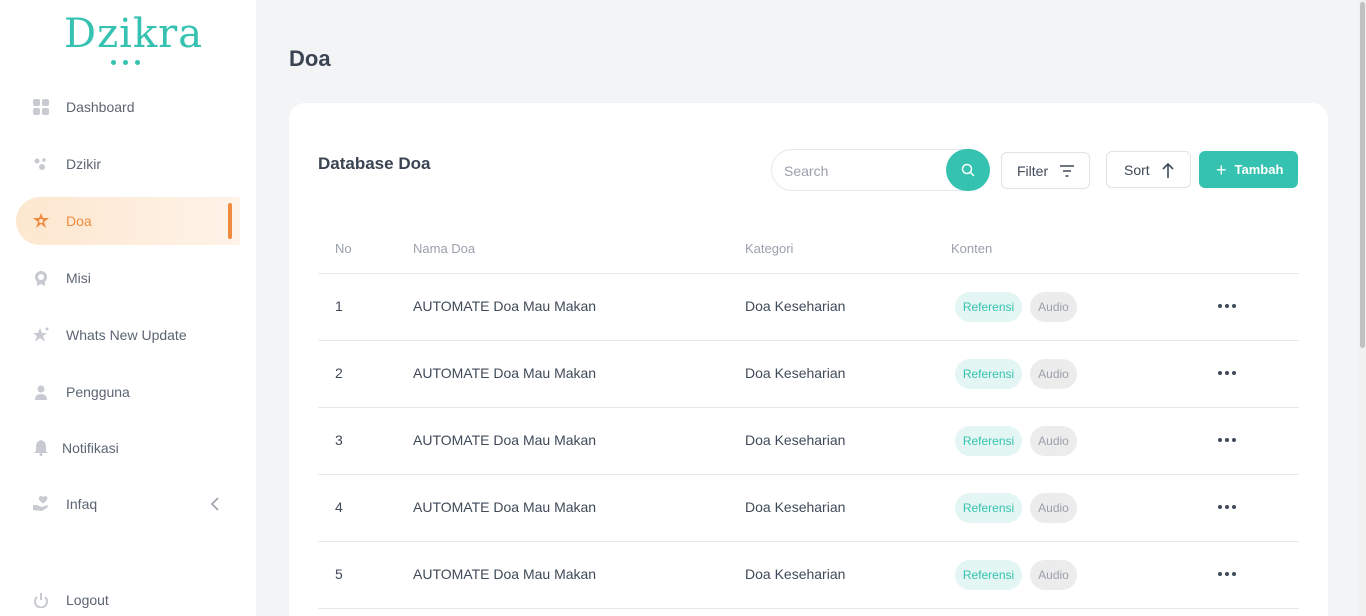 This screenshot has height=616, width=1366. What do you see at coordinates (41, 107) in the screenshot?
I see `dashboard-icon` at bounding box center [41, 107].